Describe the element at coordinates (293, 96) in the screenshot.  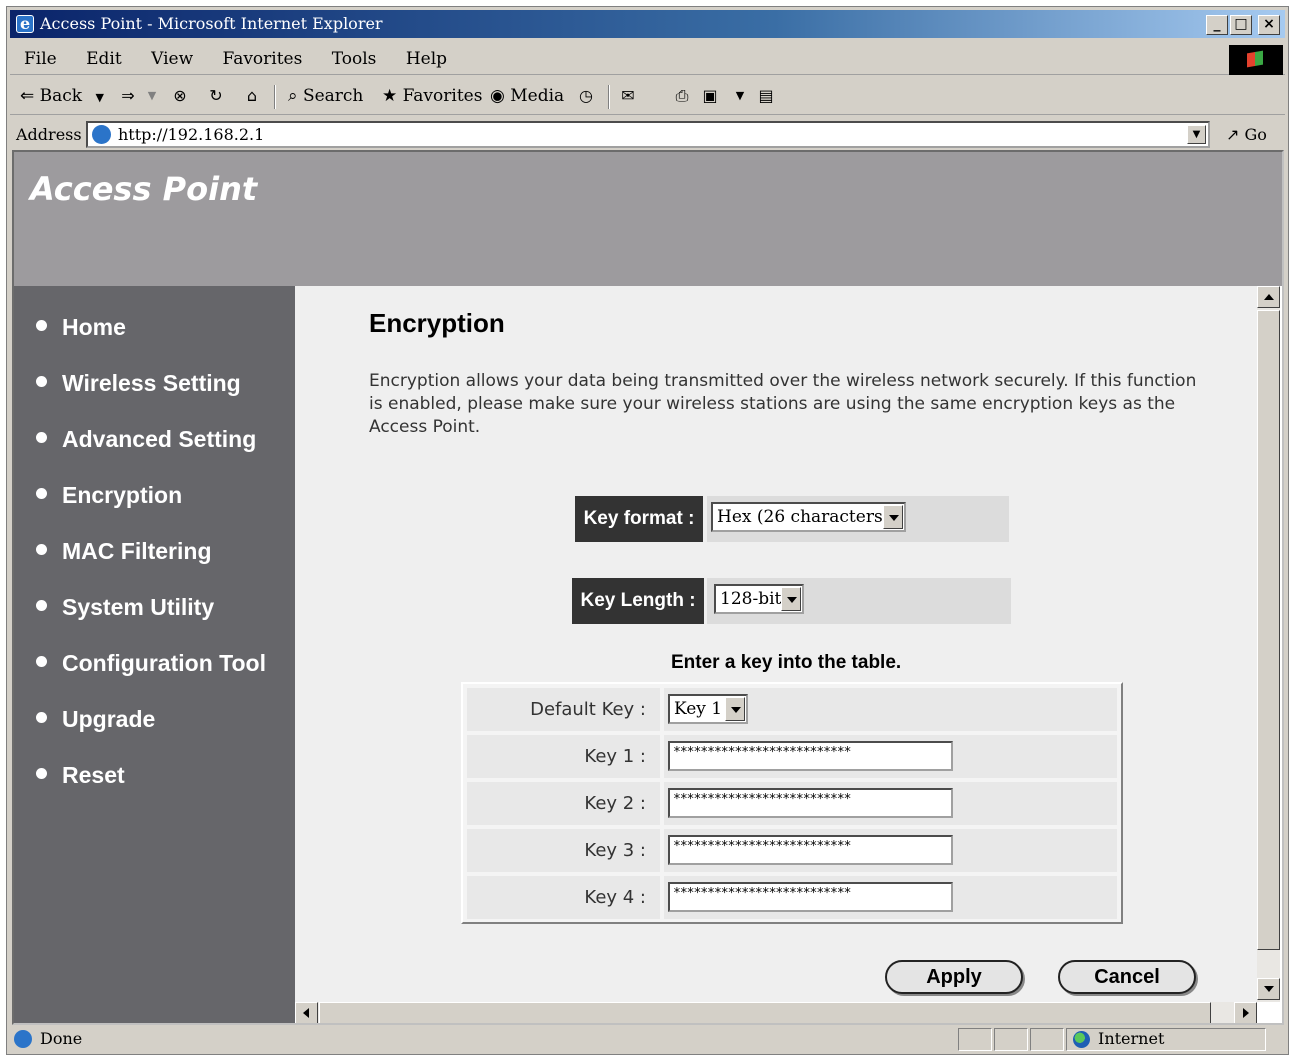
I see `search-icon: ⌕` at that location.